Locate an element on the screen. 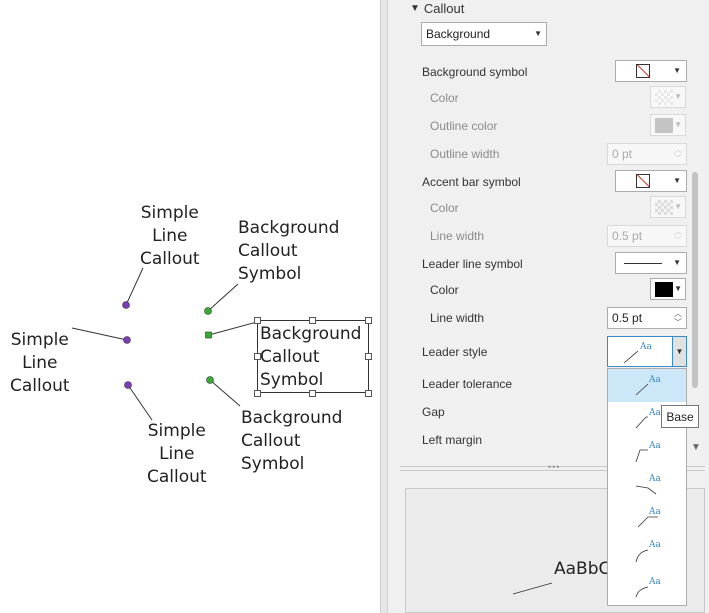 Image resolution: width=709 pixels, height=613 pixels. background-symbol-label: Background symbol is located at coordinates (475, 72).